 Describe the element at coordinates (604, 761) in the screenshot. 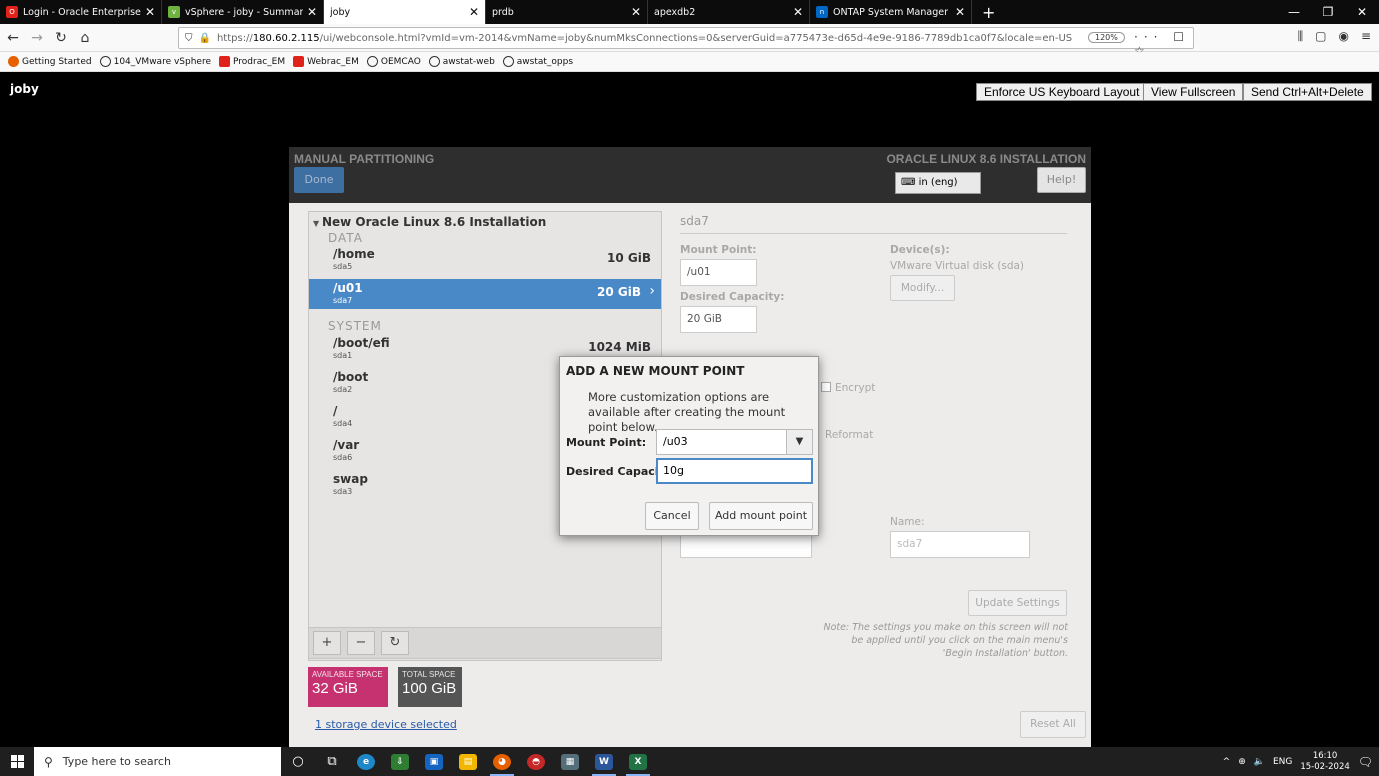

I see `word-icon: W` at that location.